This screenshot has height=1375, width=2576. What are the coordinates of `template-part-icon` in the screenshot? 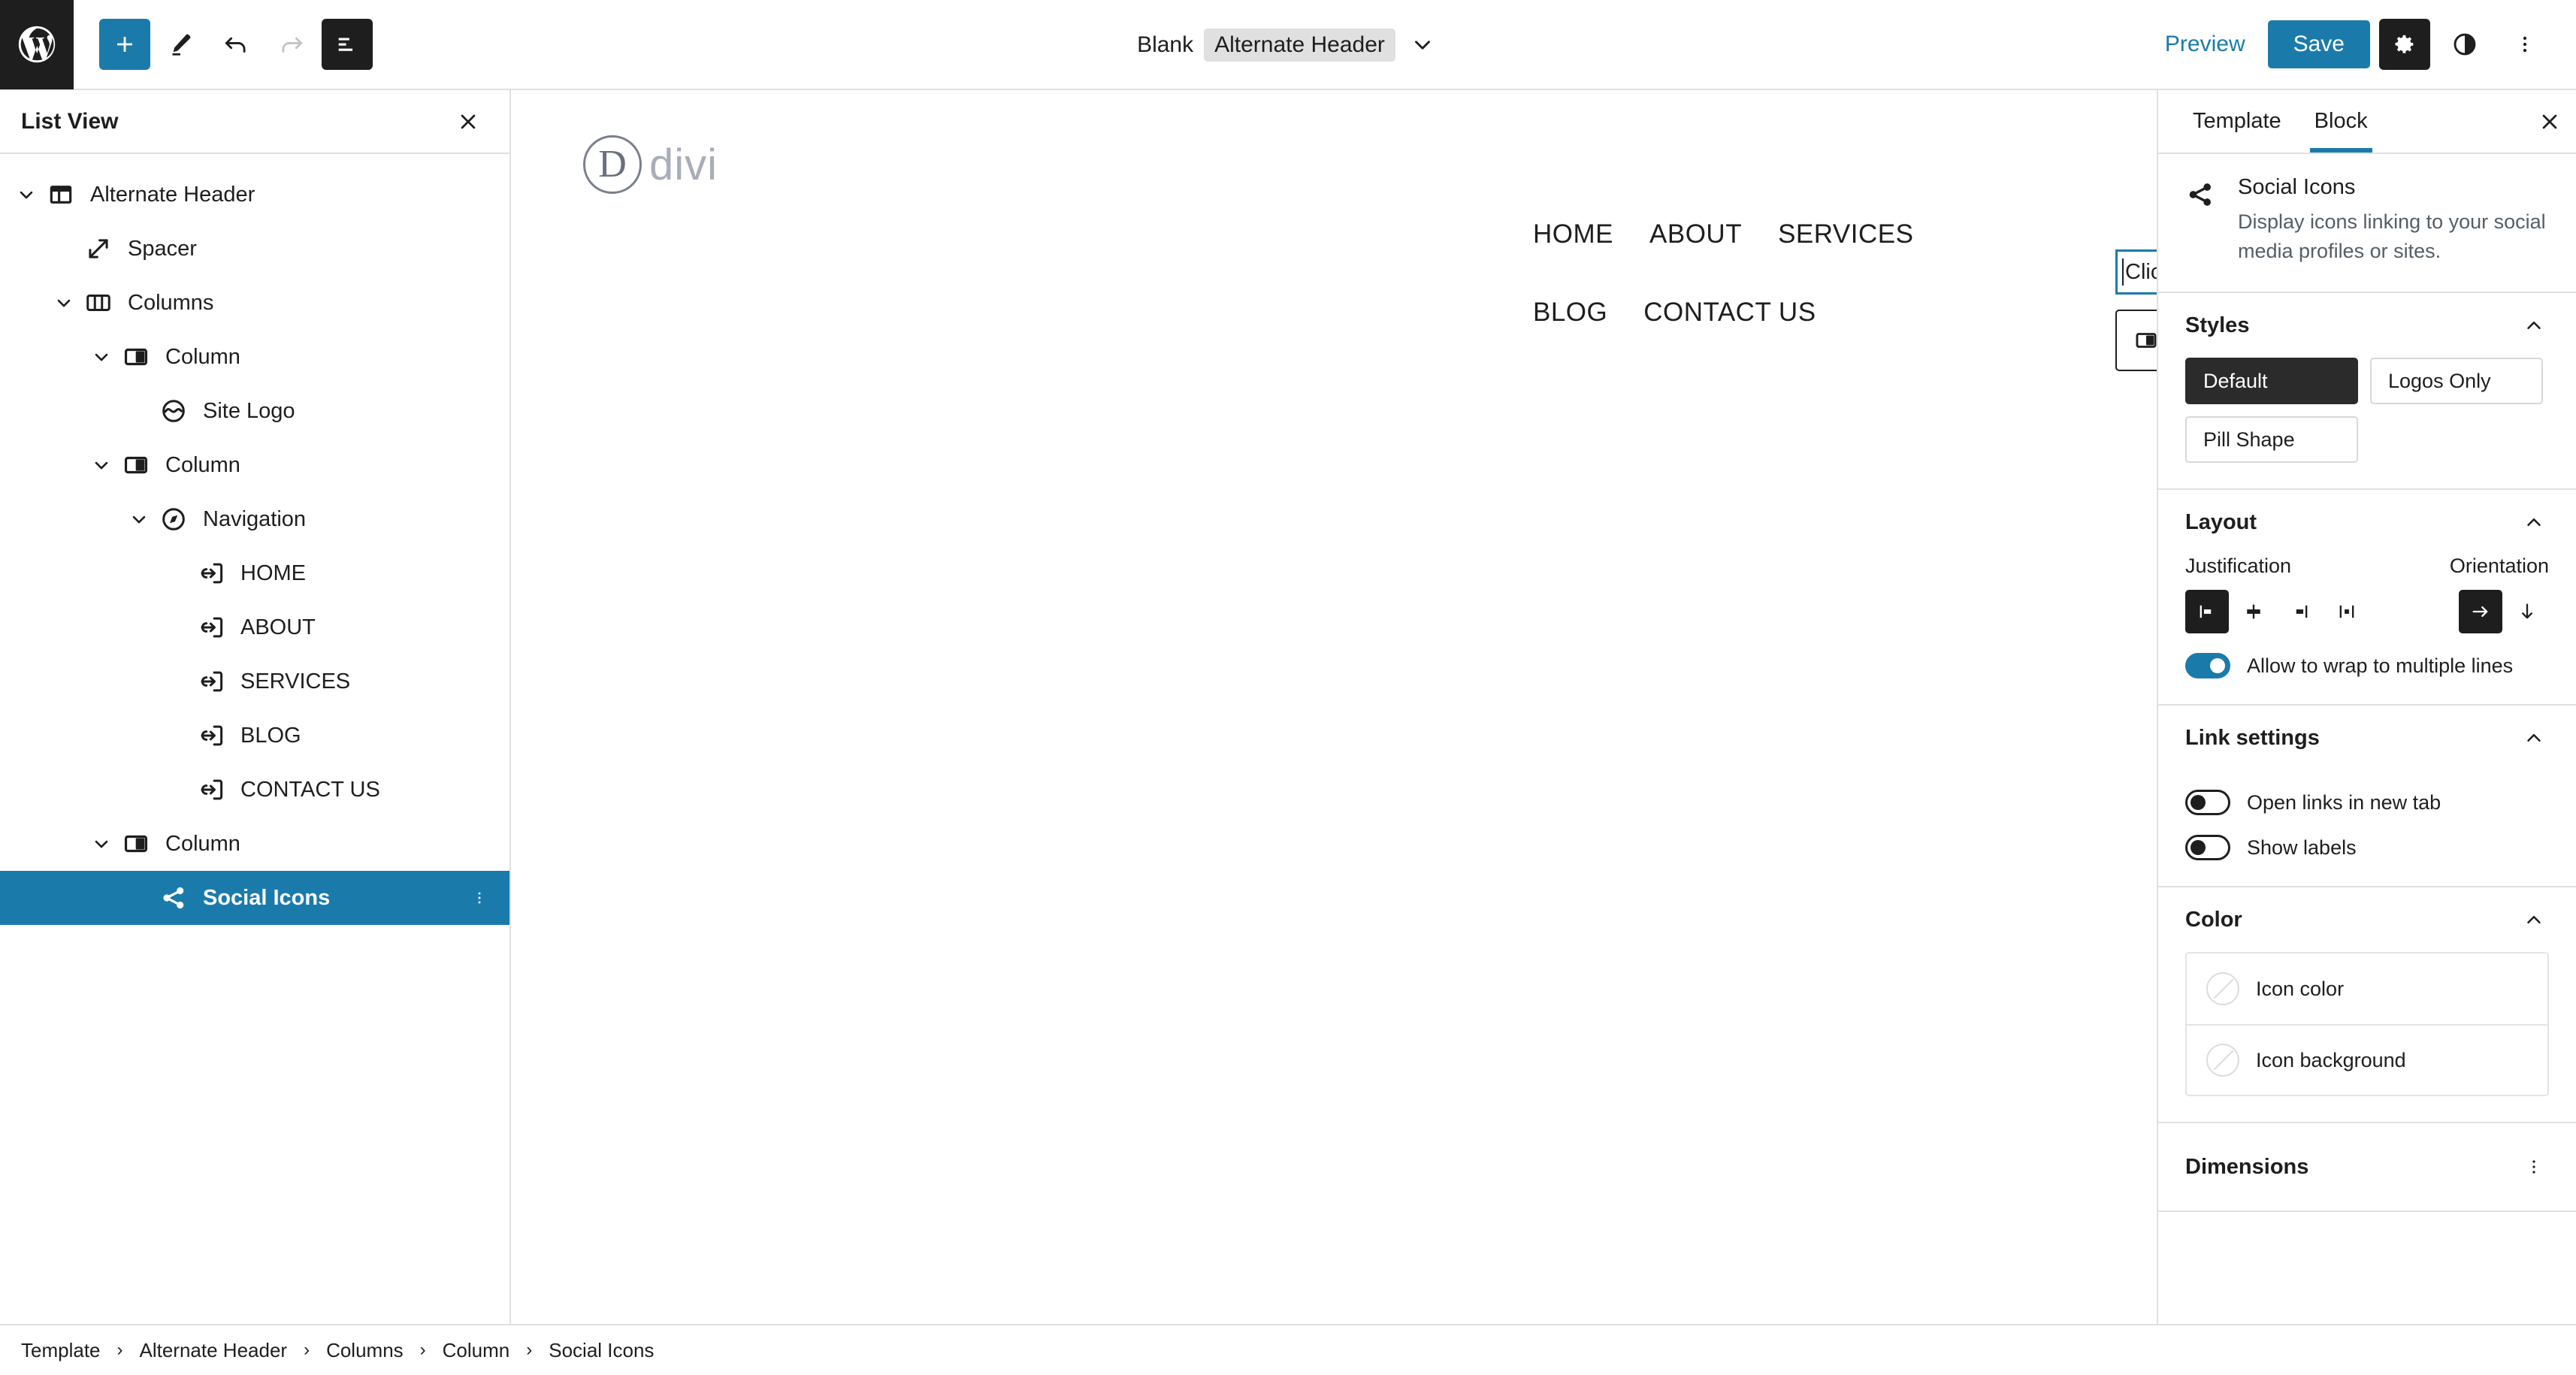 It's located at (61, 194).